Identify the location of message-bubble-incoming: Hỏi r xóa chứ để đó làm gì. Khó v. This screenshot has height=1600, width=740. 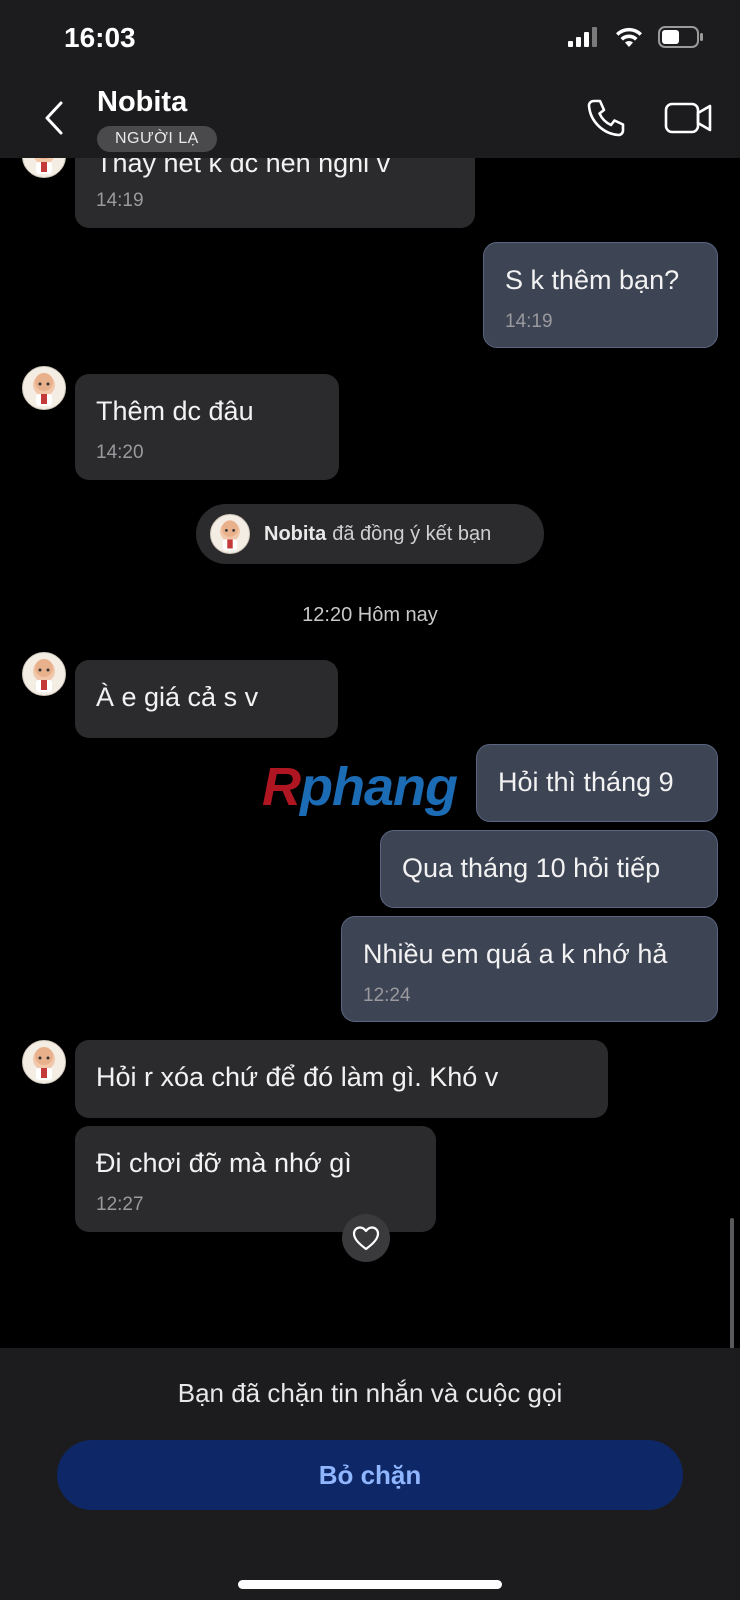
(341, 1079).